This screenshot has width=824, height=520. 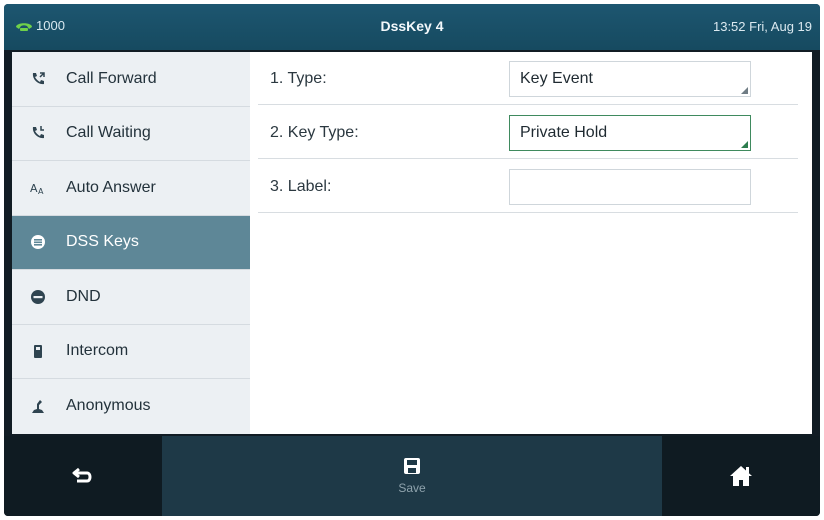 What do you see at coordinates (131, 352) in the screenshot?
I see `sidebar-item-intercom: Intercom` at bounding box center [131, 352].